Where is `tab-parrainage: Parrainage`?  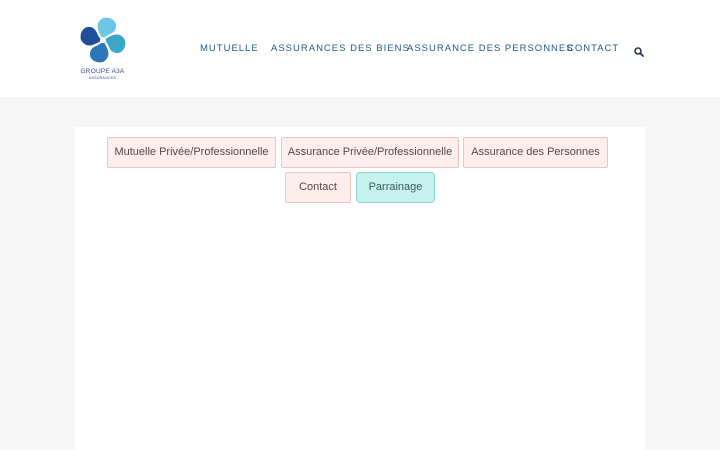 tab-parrainage: Parrainage is located at coordinates (395, 187).